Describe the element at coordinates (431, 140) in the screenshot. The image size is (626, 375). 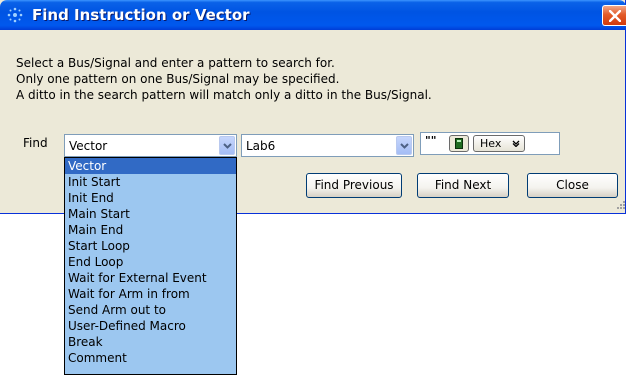
I see `pattern-value: ""` at that location.